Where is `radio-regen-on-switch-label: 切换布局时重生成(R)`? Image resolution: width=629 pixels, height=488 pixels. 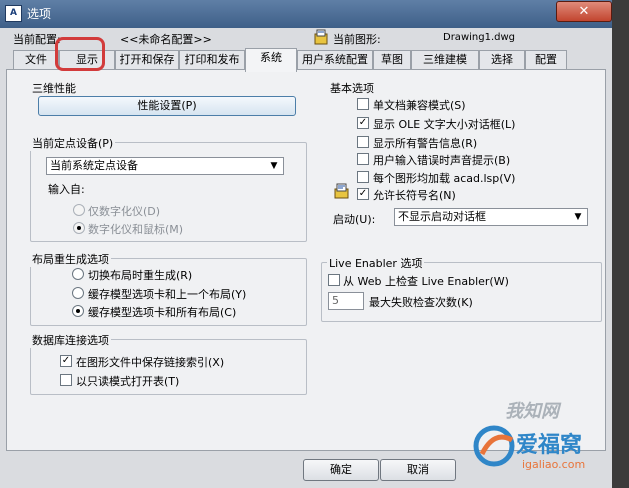
radio-regen-on-switch-label: 切换布局时重生成(R) is located at coordinates (140, 275).